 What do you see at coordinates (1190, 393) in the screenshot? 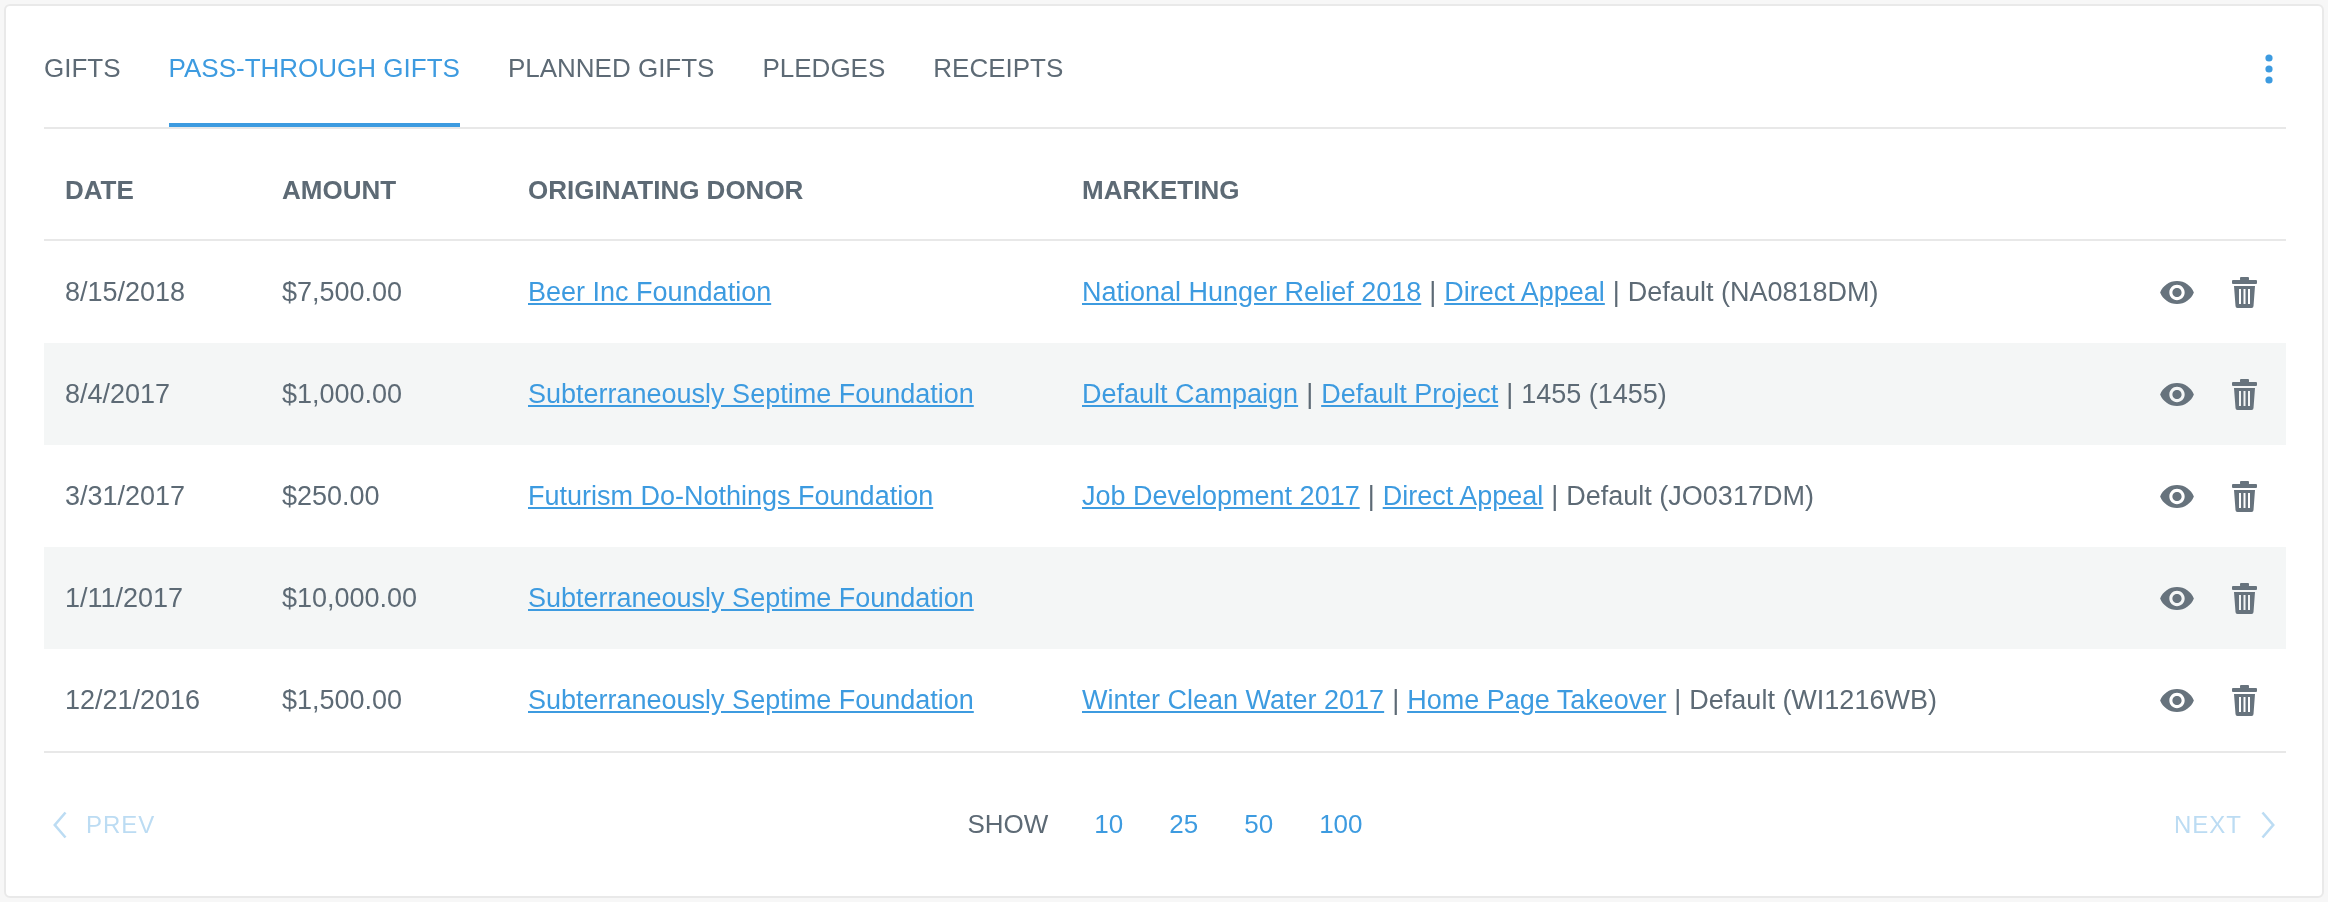
I see `marketing-link: Default Campaign` at bounding box center [1190, 393].